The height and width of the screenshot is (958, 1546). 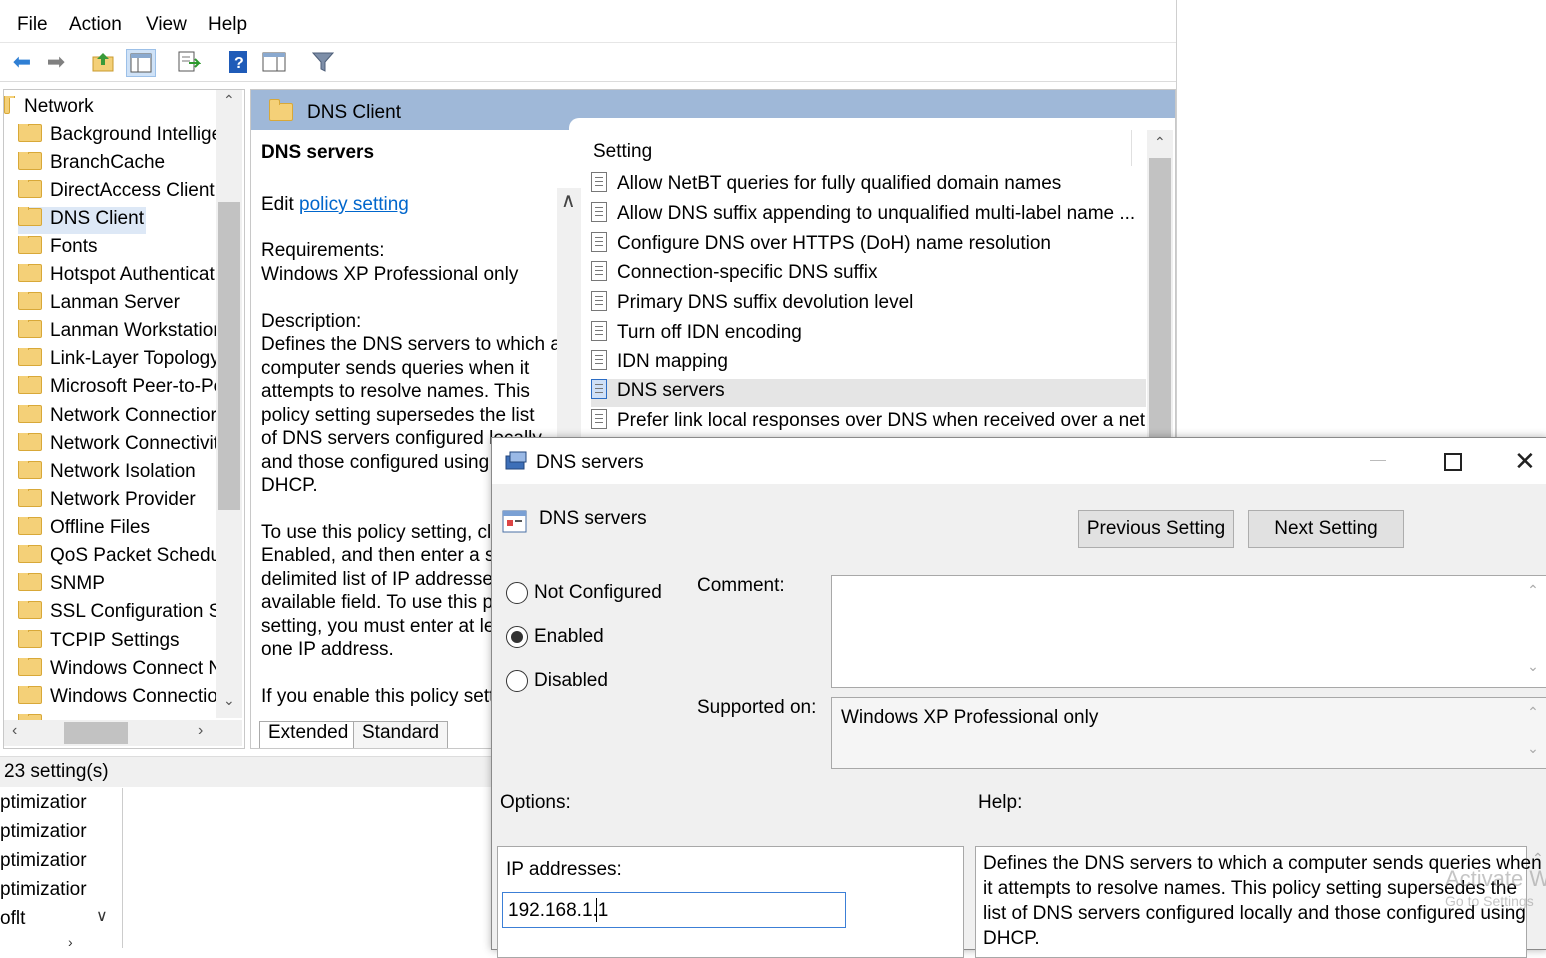 What do you see at coordinates (96, 733) in the screenshot?
I see `tree-horizontal-scroll-thumb` at bounding box center [96, 733].